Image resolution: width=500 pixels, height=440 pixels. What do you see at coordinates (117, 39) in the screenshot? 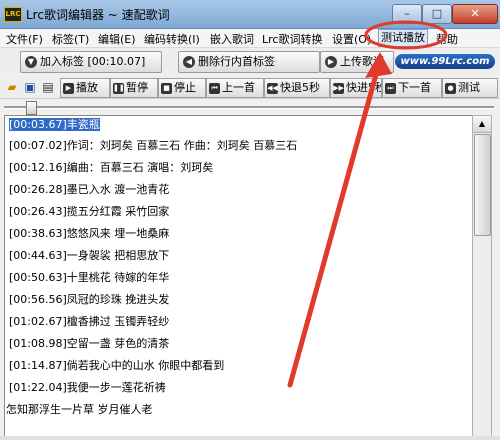
I see `menu-edit: 编辑(E)` at bounding box center [117, 39].